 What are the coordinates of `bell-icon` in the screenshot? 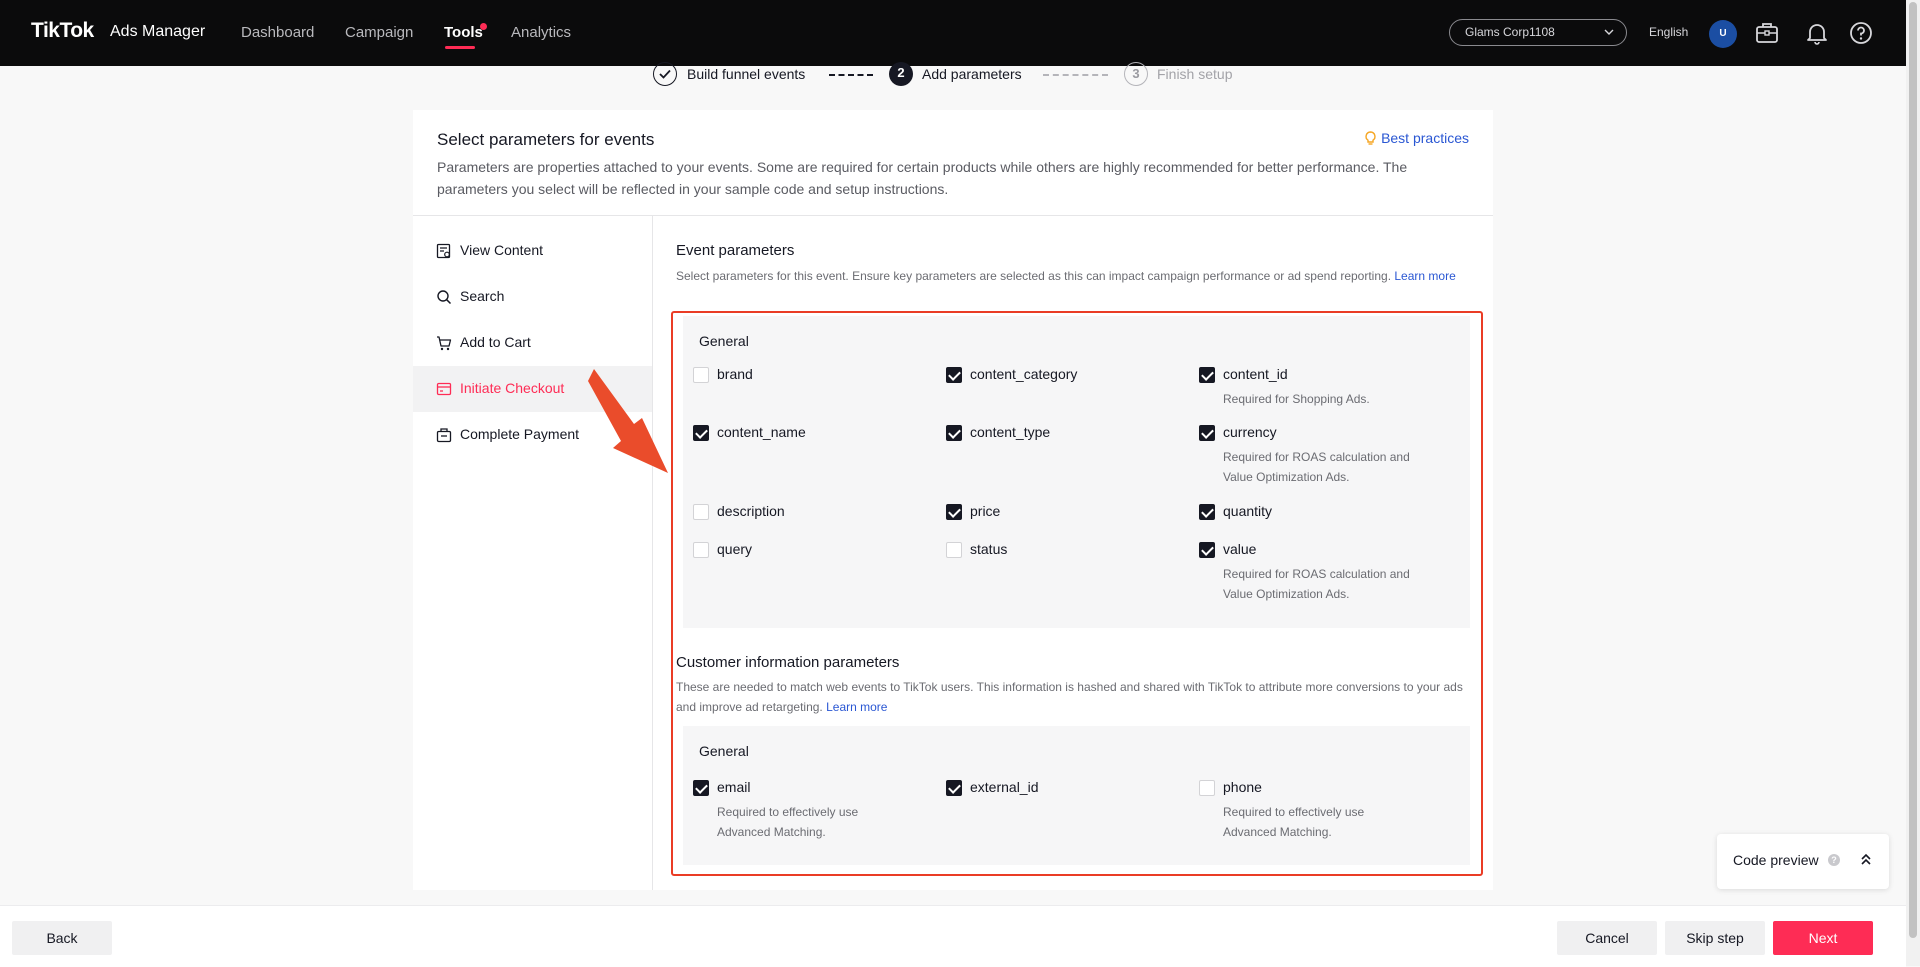 It's located at (1817, 33).